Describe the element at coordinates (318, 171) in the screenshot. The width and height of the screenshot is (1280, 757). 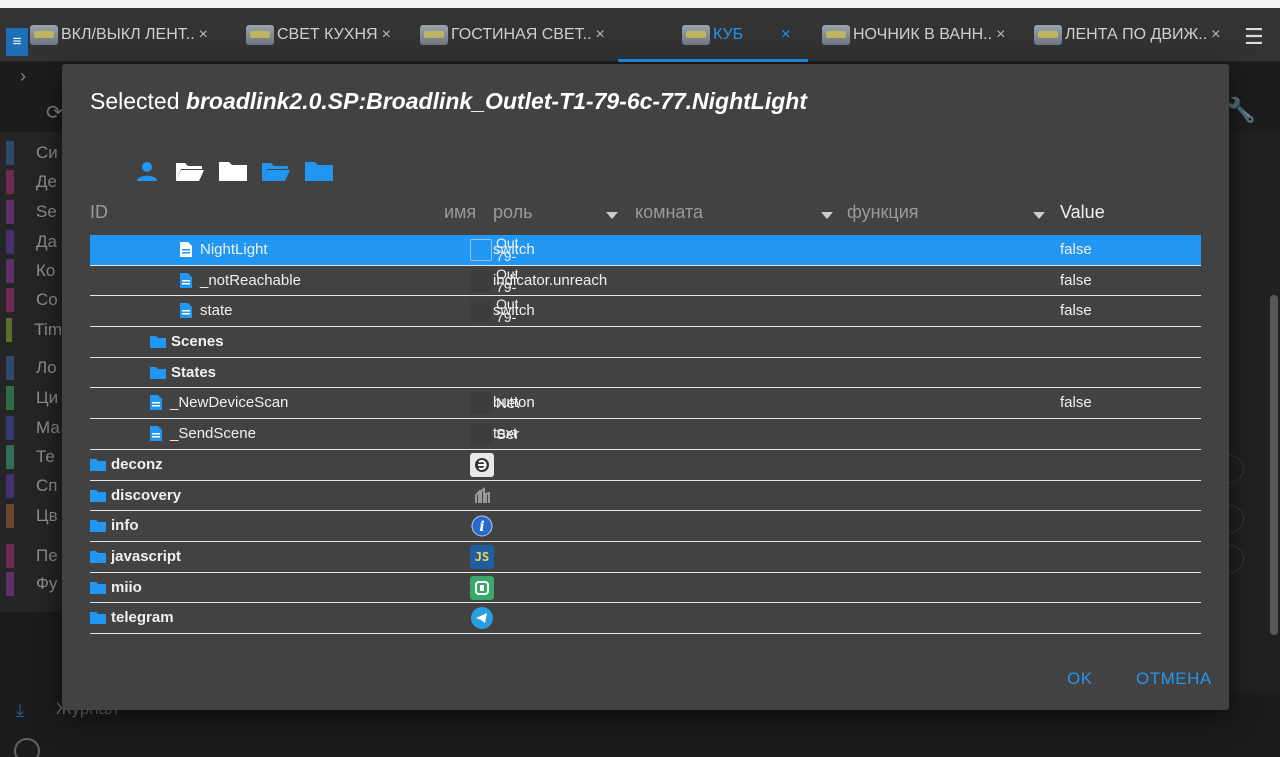
I see `folder-blue-icon` at that location.